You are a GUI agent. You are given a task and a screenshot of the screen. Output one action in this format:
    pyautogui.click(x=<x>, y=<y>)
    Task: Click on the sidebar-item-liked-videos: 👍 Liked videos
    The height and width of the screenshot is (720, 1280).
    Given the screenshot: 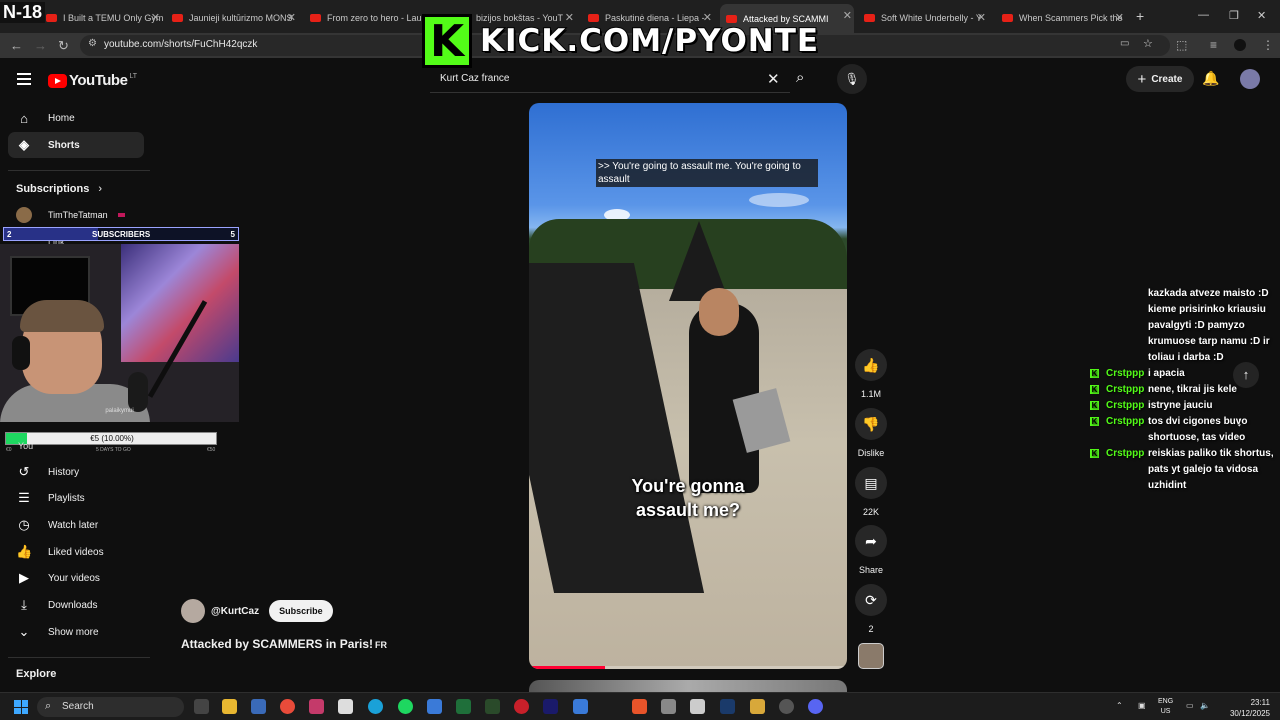 What is the action you would take?
    pyautogui.click(x=76, y=552)
    